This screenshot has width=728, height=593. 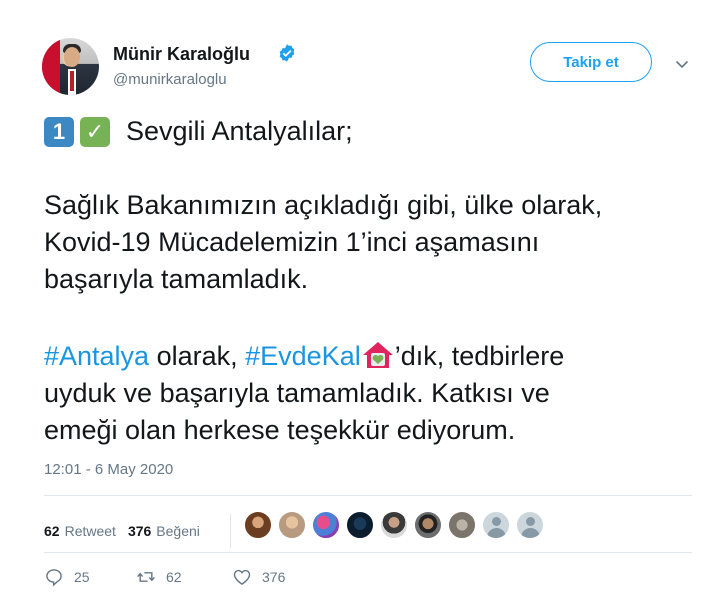 What do you see at coordinates (591, 62) in the screenshot?
I see `follow-button: Takip et` at bounding box center [591, 62].